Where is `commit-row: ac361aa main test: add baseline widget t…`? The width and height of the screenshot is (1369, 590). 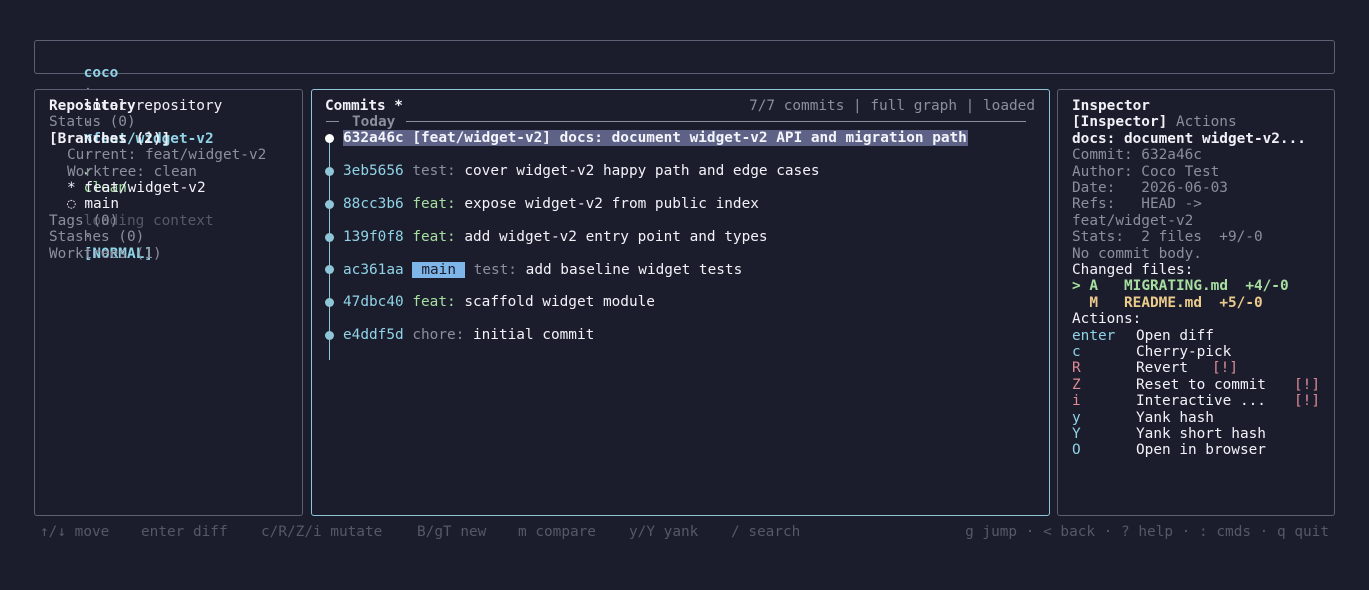
commit-row: ac361aa main test: add baseline widget t… is located at coordinates (542, 270).